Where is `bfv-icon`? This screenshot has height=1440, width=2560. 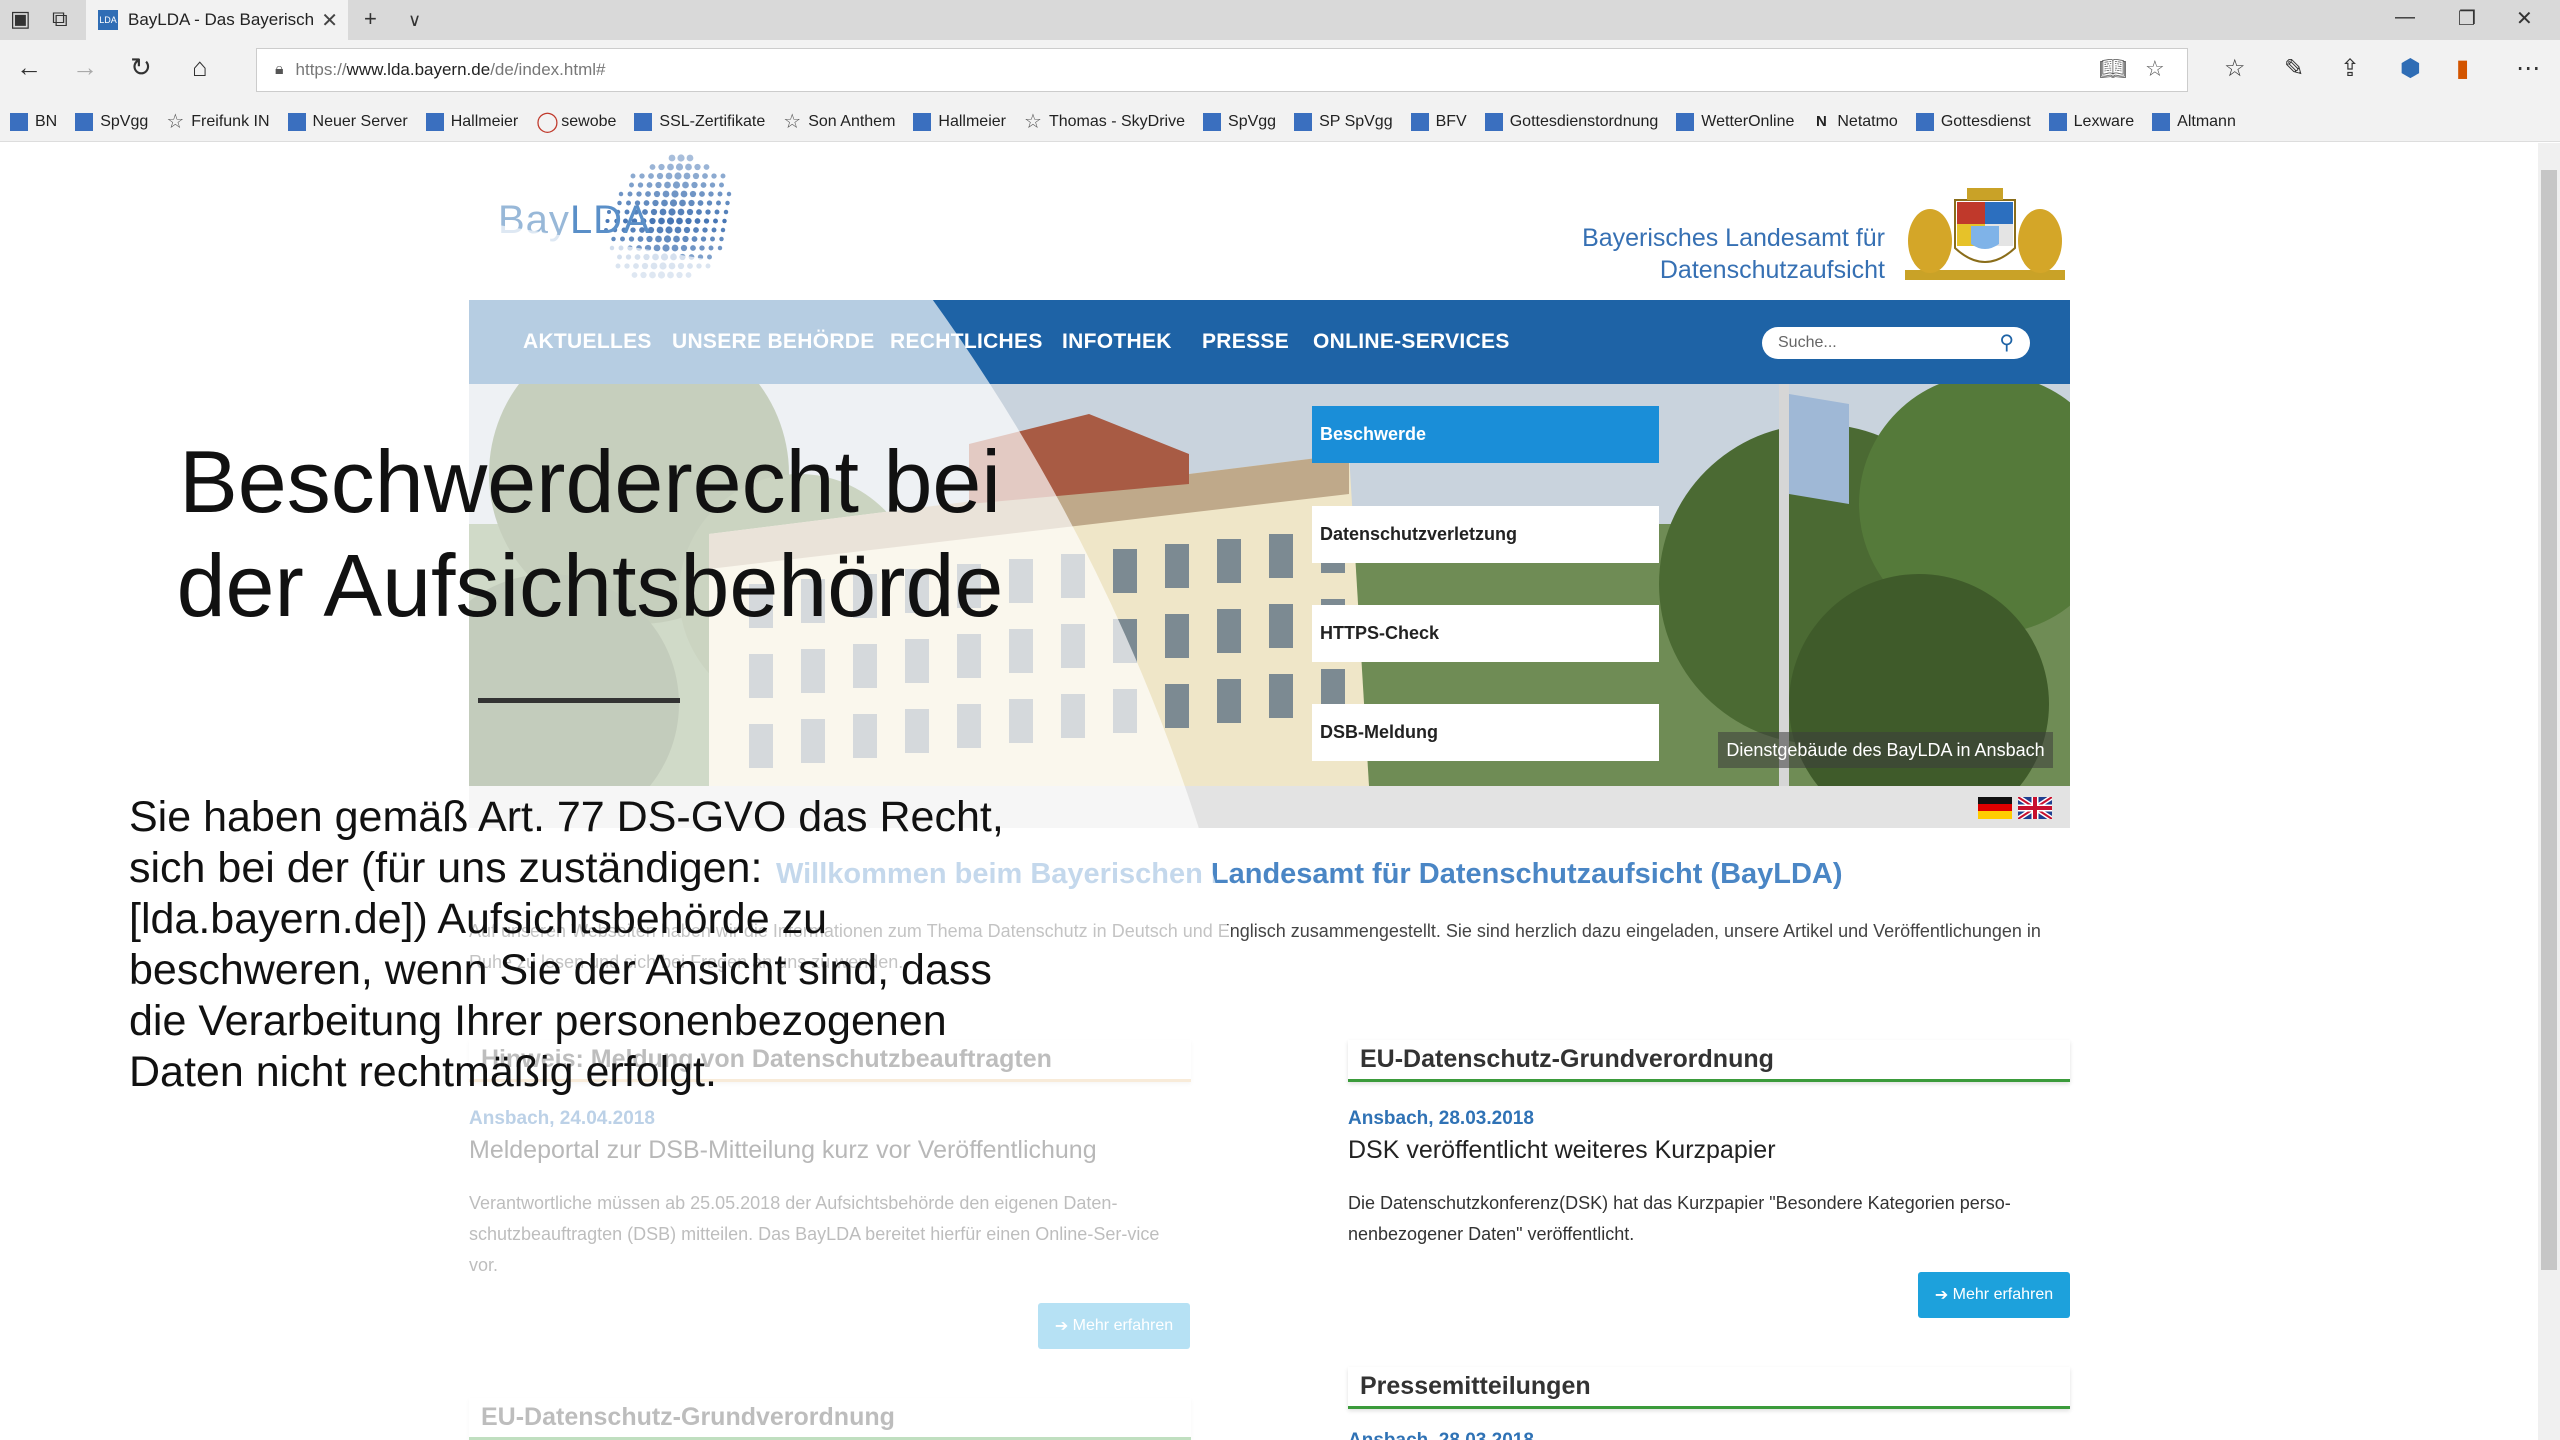
bfv-icon is located at coordinates (1419, 121).